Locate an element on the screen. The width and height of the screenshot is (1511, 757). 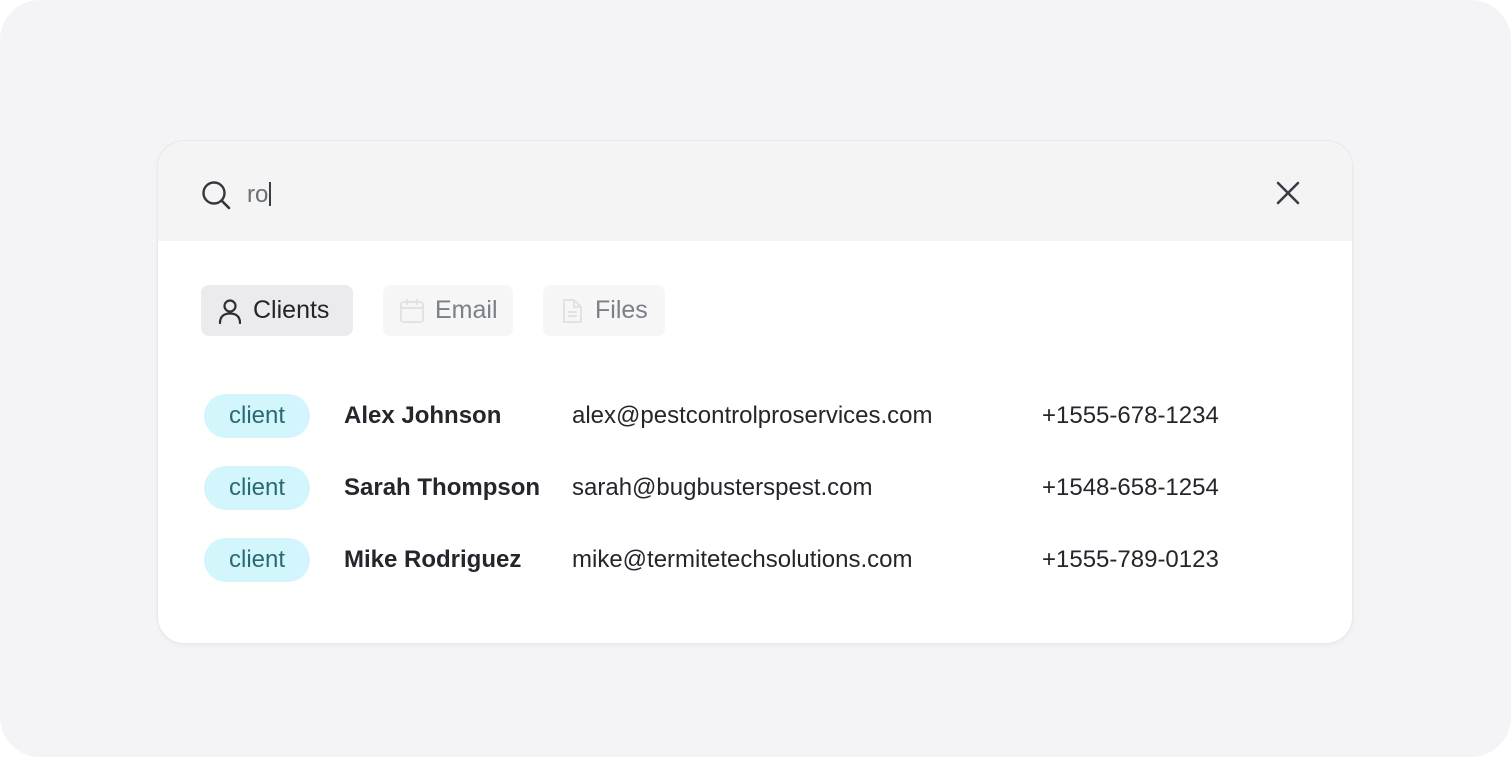
tab-email: Email is located at coordinates (448, 310).